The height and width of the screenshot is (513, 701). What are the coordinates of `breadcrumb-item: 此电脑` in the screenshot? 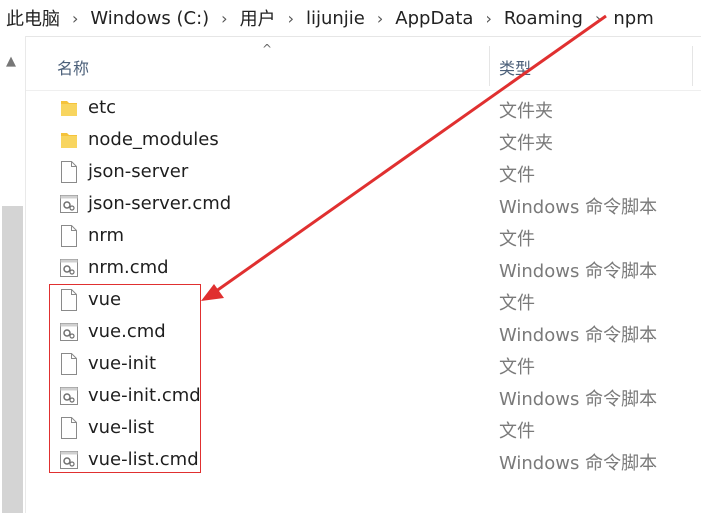 It's located at (30, 18).